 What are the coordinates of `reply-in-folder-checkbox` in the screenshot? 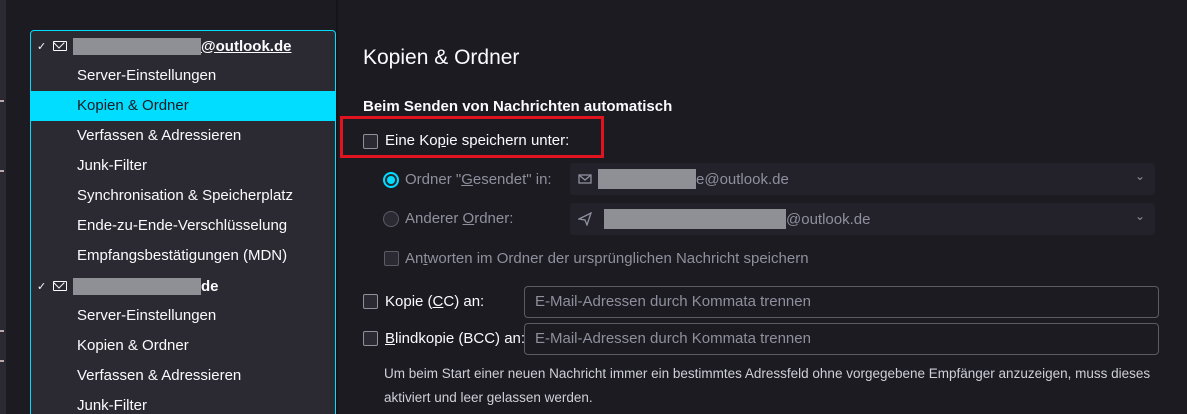 It's located at (391, 258).